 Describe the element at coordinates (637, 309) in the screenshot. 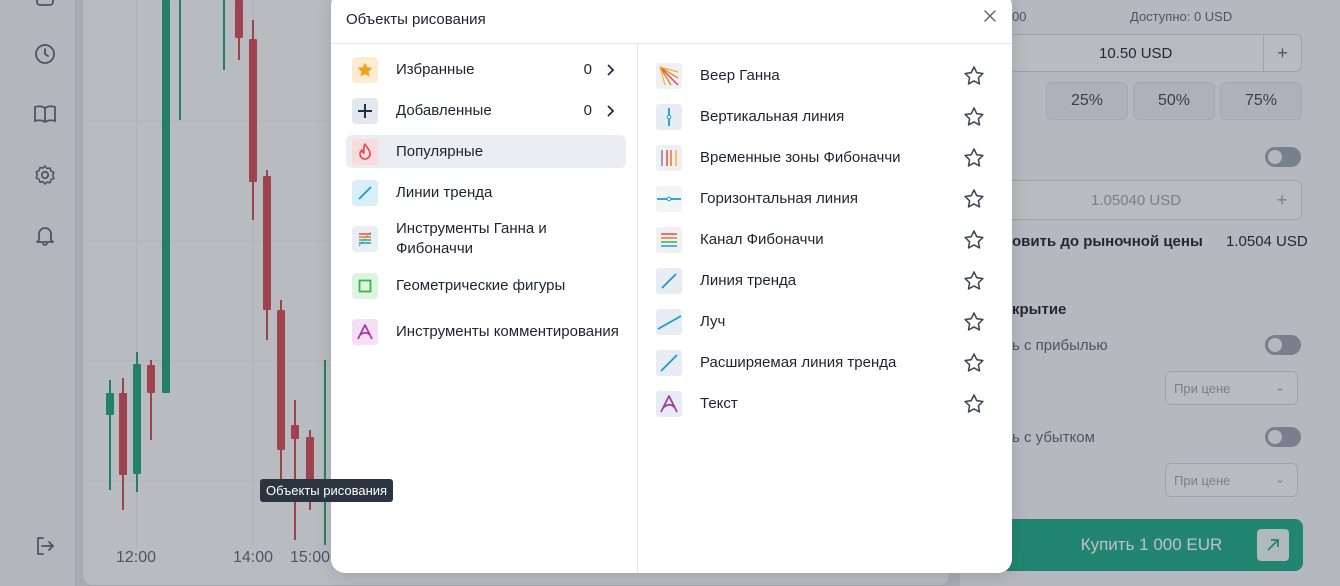

I see `column-divider` at that location.